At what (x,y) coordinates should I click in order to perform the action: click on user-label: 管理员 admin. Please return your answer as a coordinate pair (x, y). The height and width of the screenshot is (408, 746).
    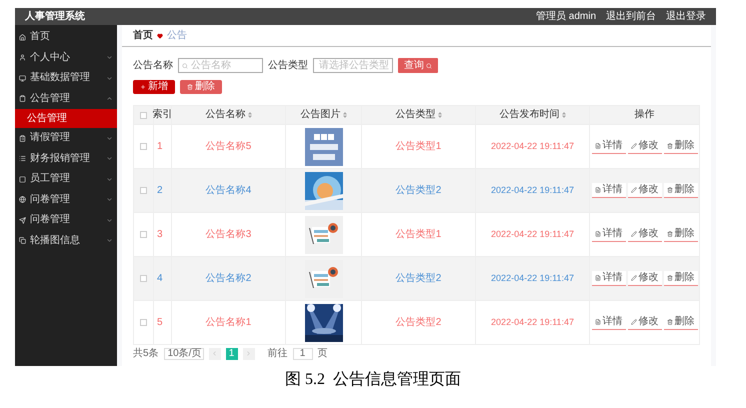
    Looking at the image, I should click on (566, 17).